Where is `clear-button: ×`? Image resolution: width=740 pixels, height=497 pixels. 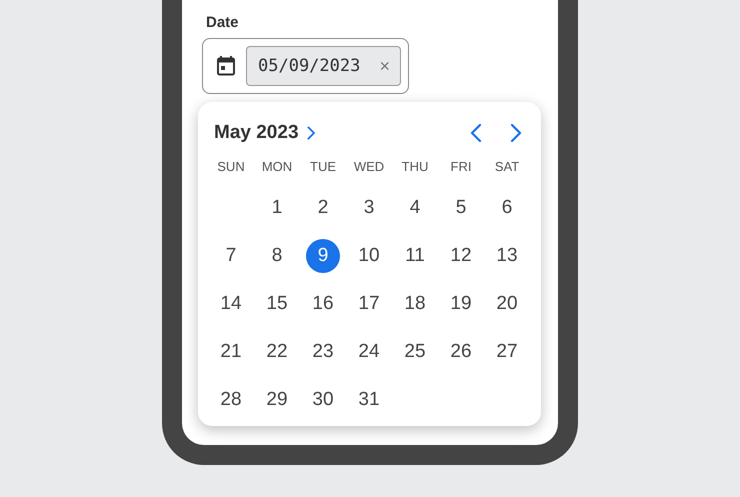
clear-button: × is located at coordinates (384, 66).